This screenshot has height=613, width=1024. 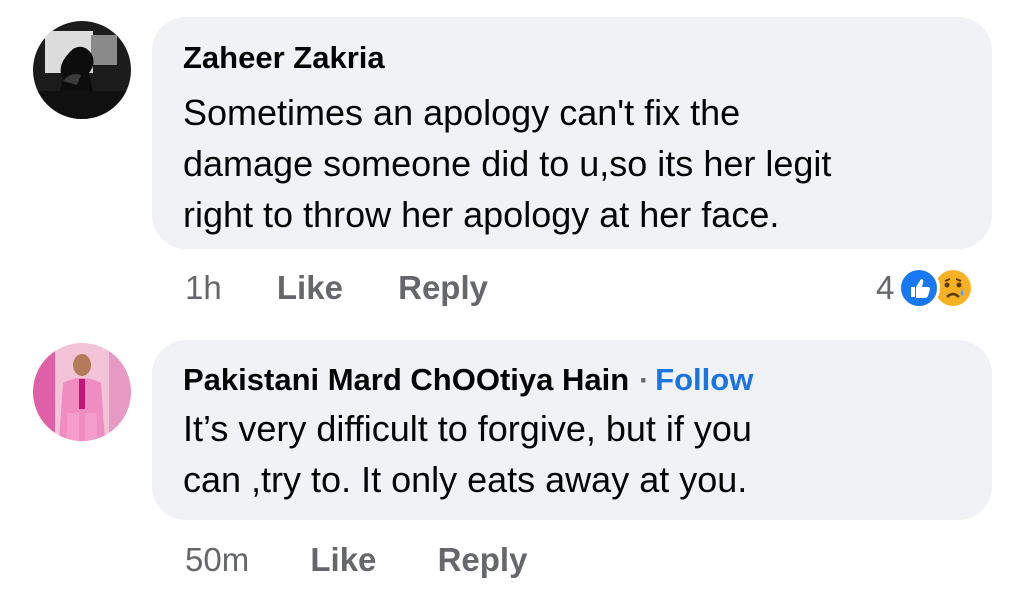 I want to click on comment-text-line: damage someone did to u,so its her legit, so click(x=507, y=163).